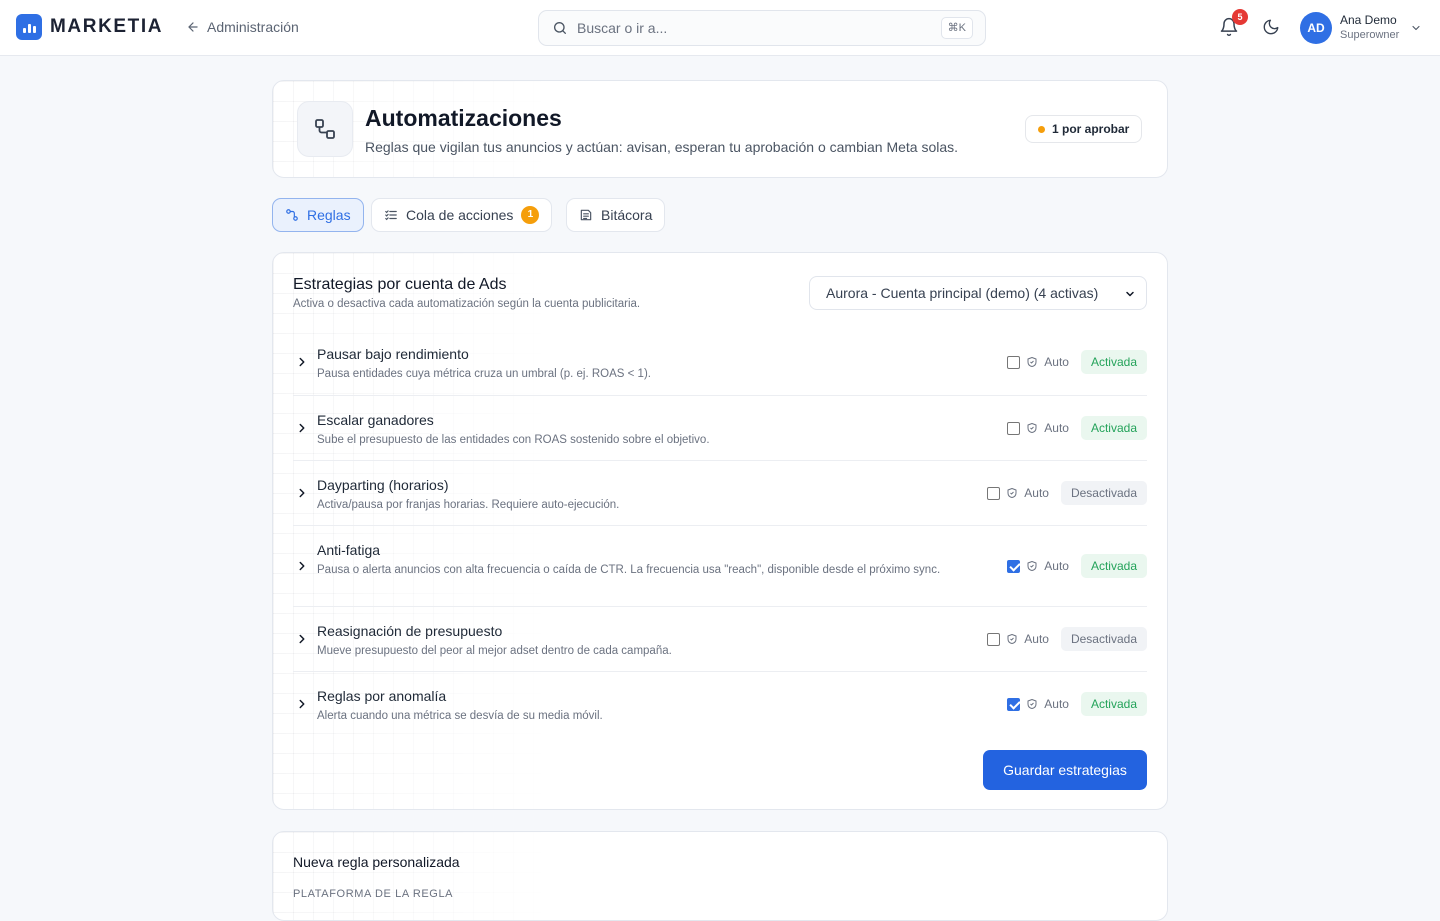  I want to click on avatar: AD, so click(1316, 28).